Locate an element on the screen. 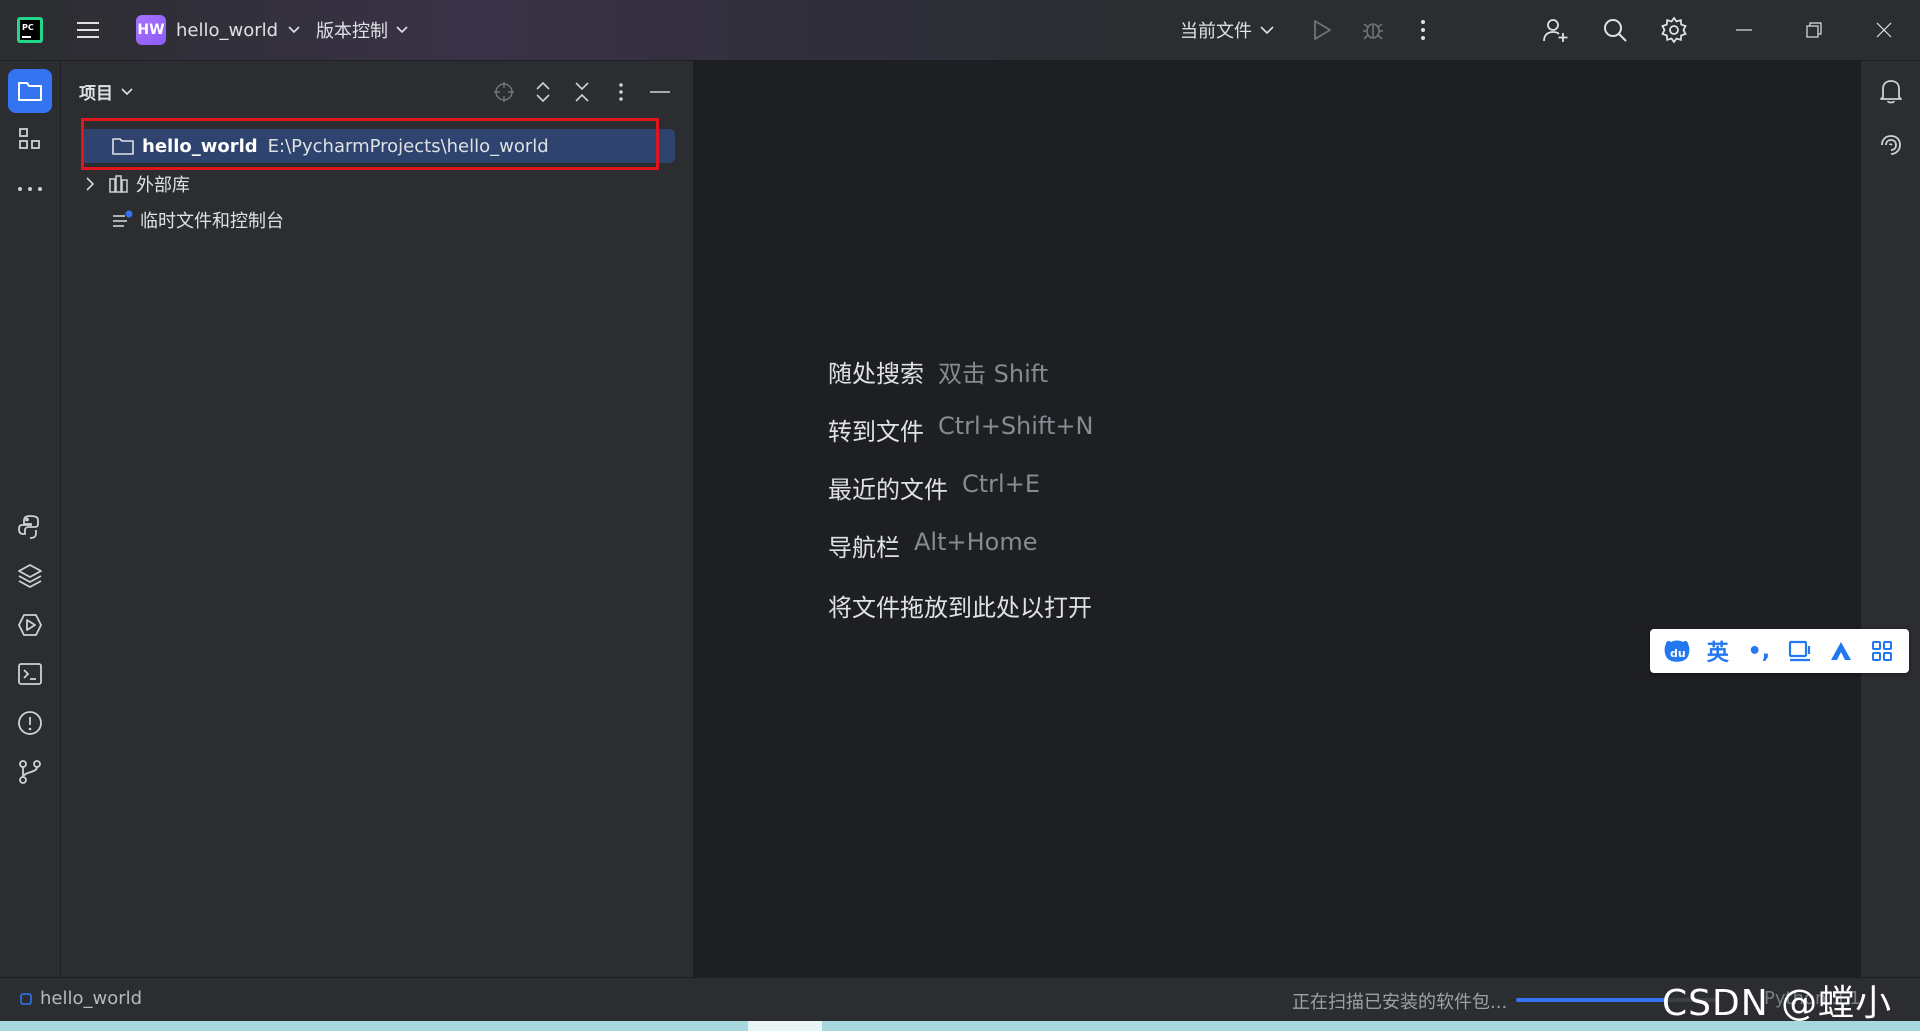 Image resolution: width=1920 pixels, height=1031 pixels. notifications-bell-icon is located at coordinates (1891, 91).